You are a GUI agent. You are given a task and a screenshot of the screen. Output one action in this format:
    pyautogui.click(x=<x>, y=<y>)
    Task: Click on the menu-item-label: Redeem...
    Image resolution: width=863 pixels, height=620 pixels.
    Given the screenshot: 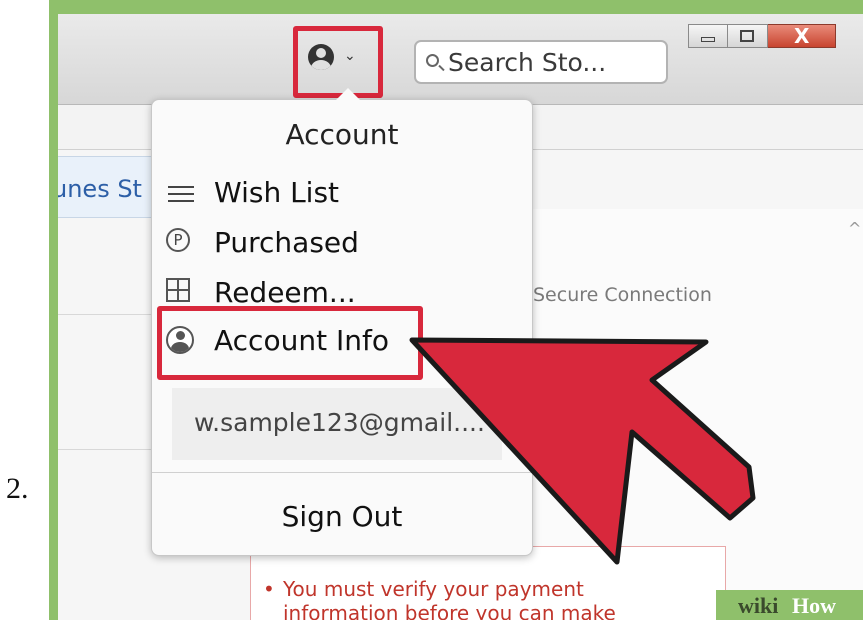 What is the action you would take?
    pyautogui.click(x=285, y=292)
    